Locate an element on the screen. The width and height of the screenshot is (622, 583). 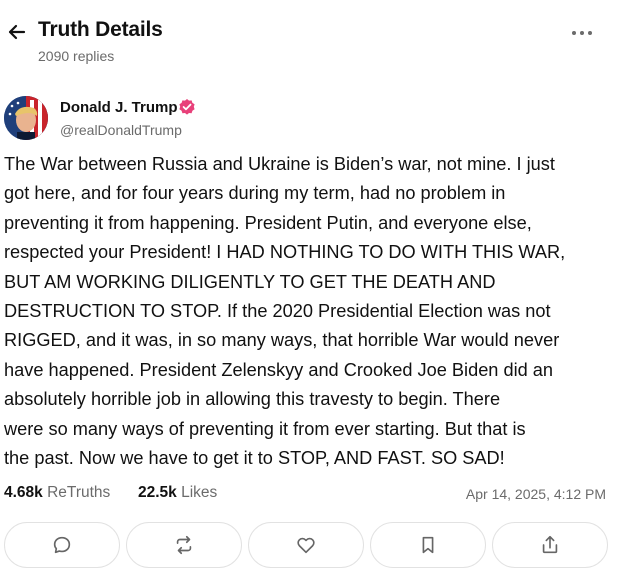
share-button is located at coordinates (550, 545).